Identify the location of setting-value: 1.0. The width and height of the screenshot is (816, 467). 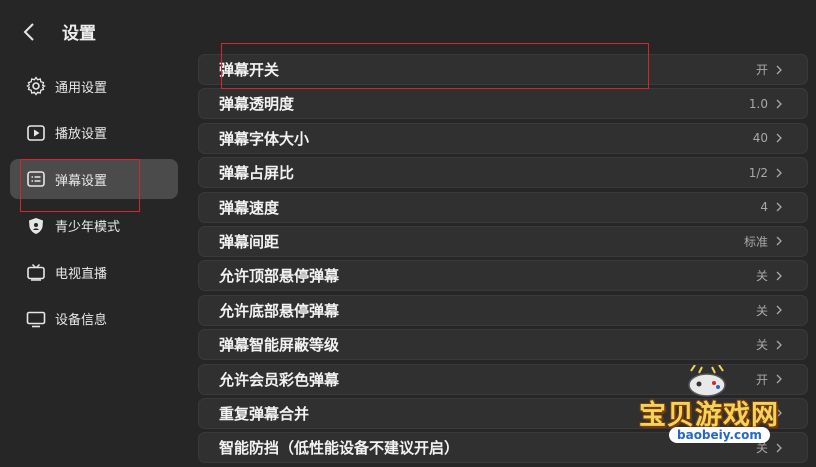
(758, 103).